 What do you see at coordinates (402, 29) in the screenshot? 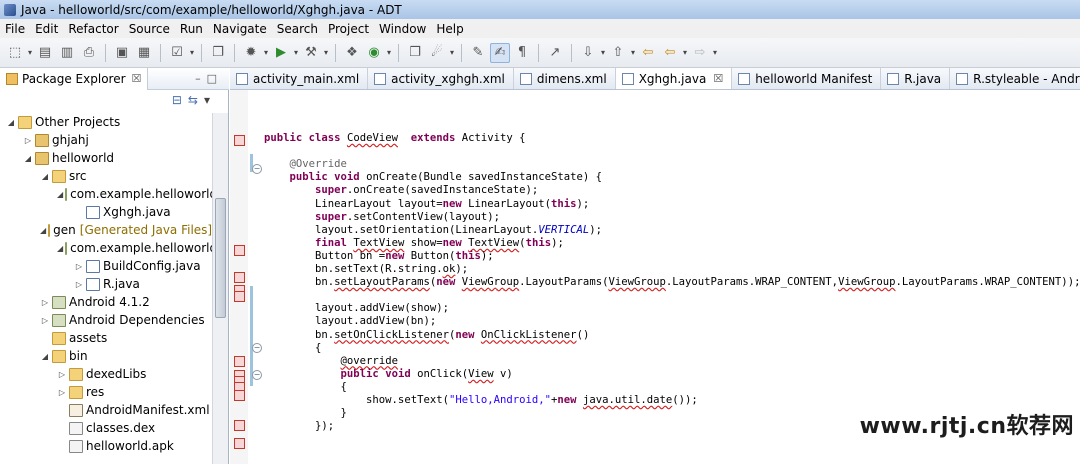
I see `menu-window: Window` at bounding box center [402, 29].